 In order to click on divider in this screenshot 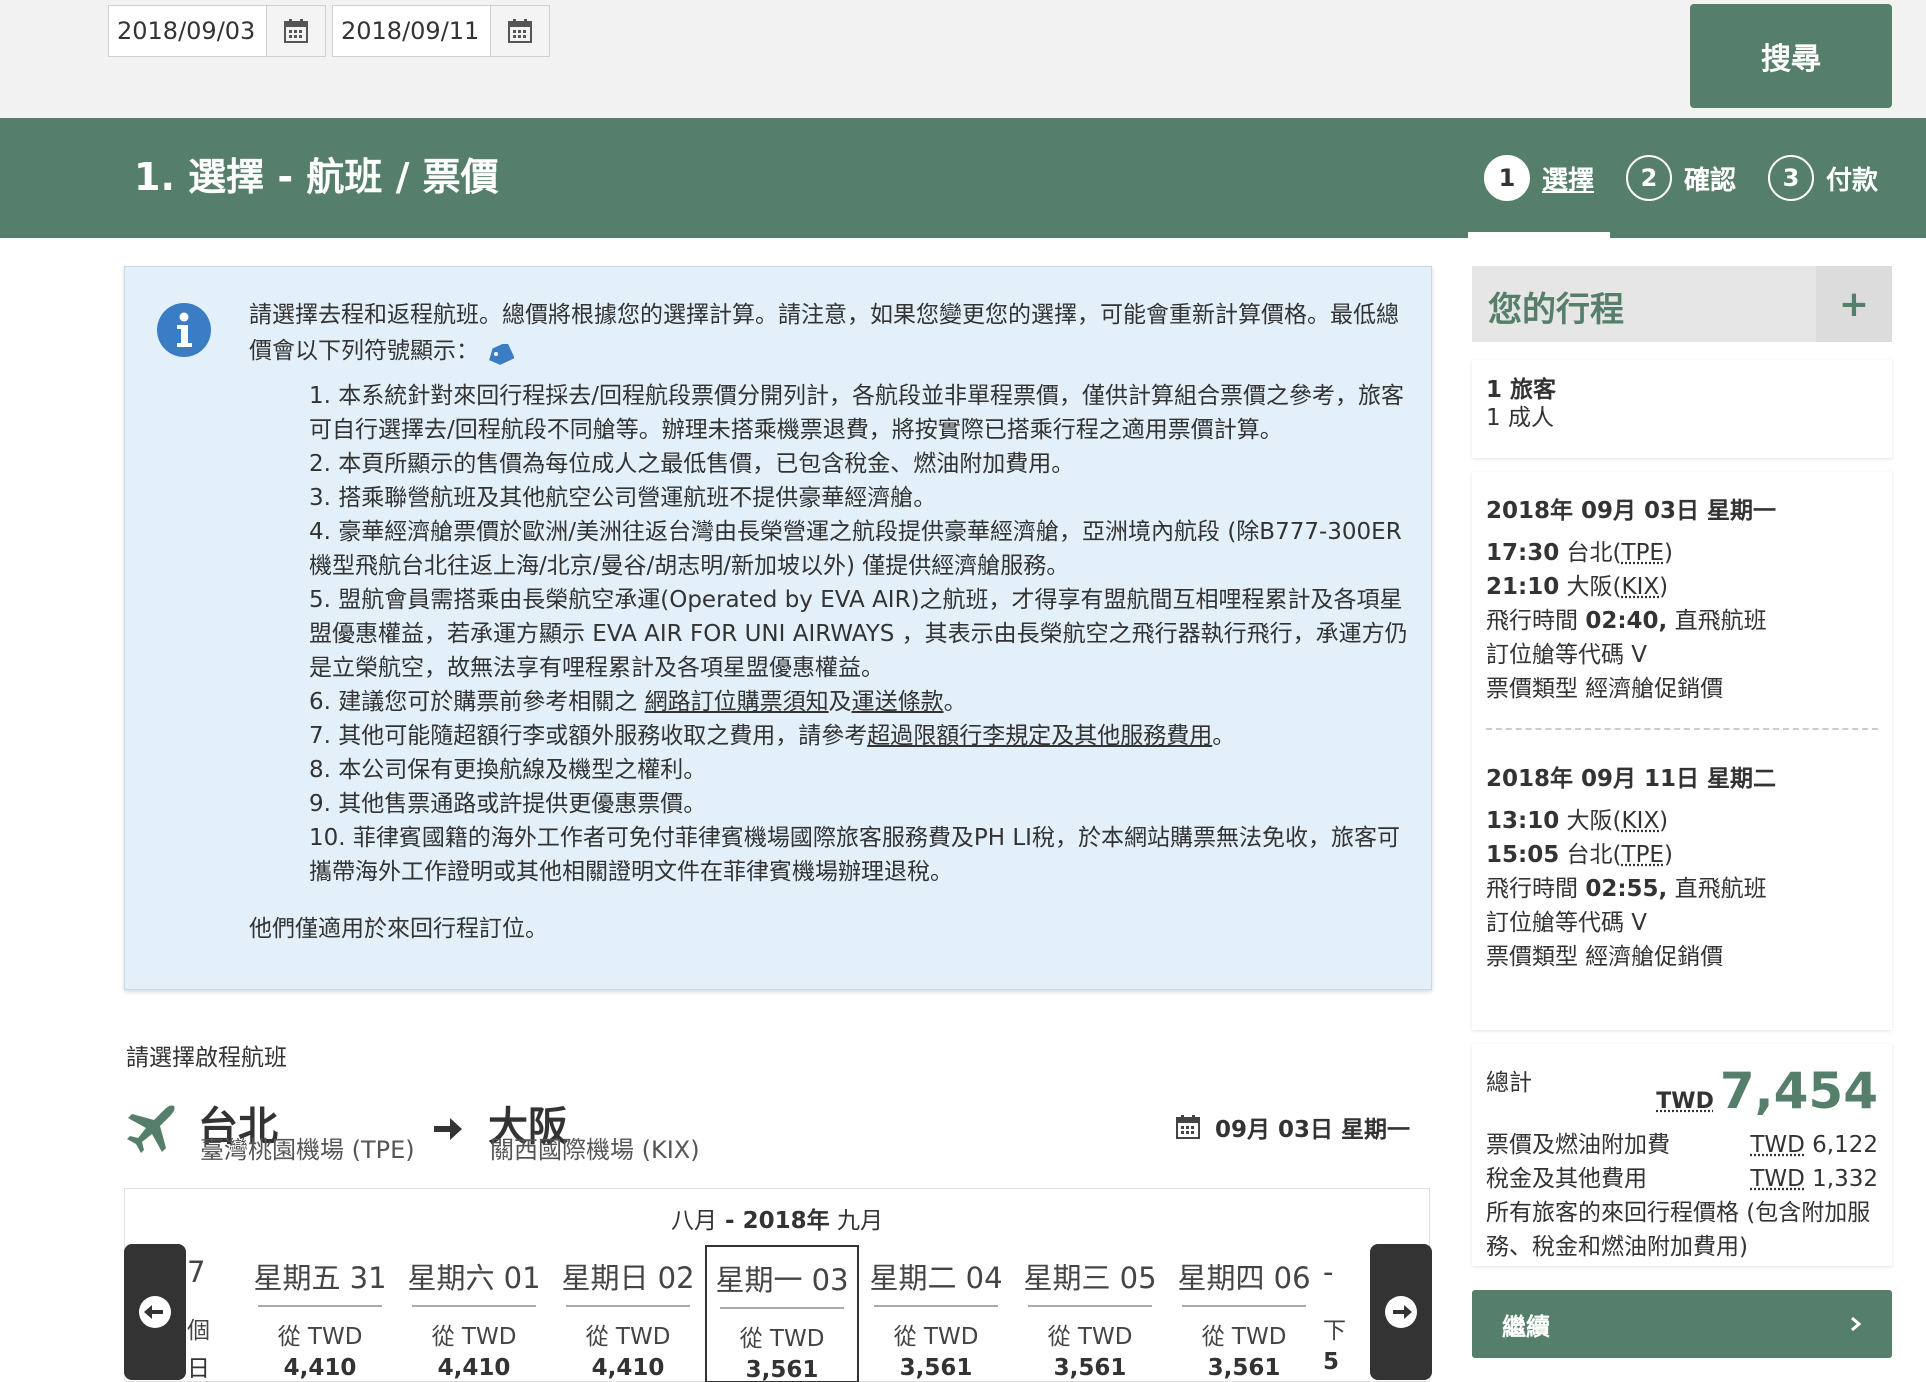, I will do `click(1682, 729)`.